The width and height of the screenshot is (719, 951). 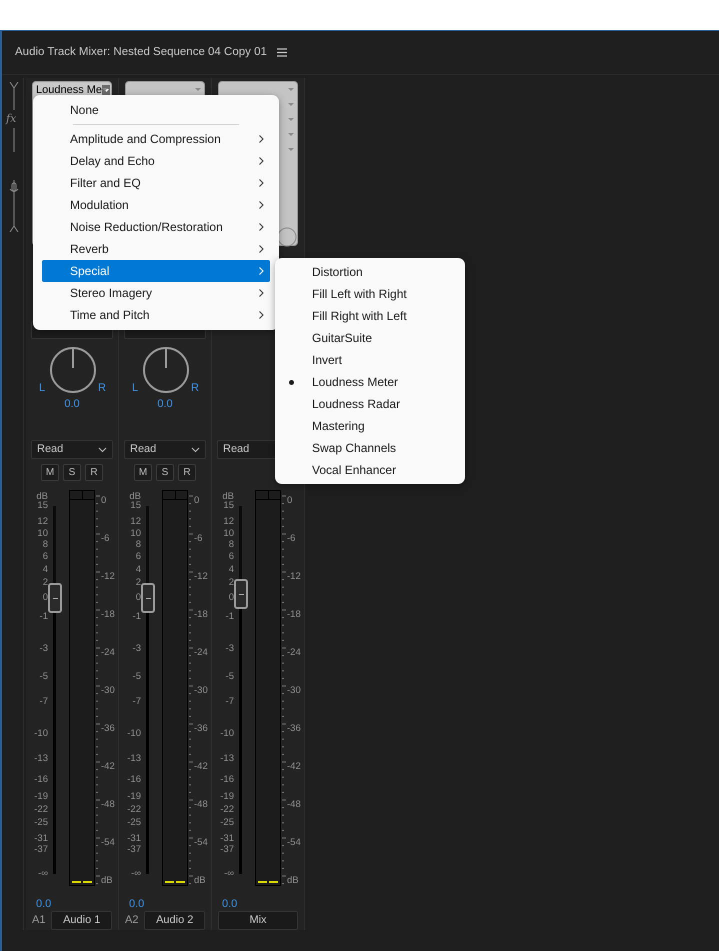 I want to click on microphone-icon, so click(x=14, y=189).